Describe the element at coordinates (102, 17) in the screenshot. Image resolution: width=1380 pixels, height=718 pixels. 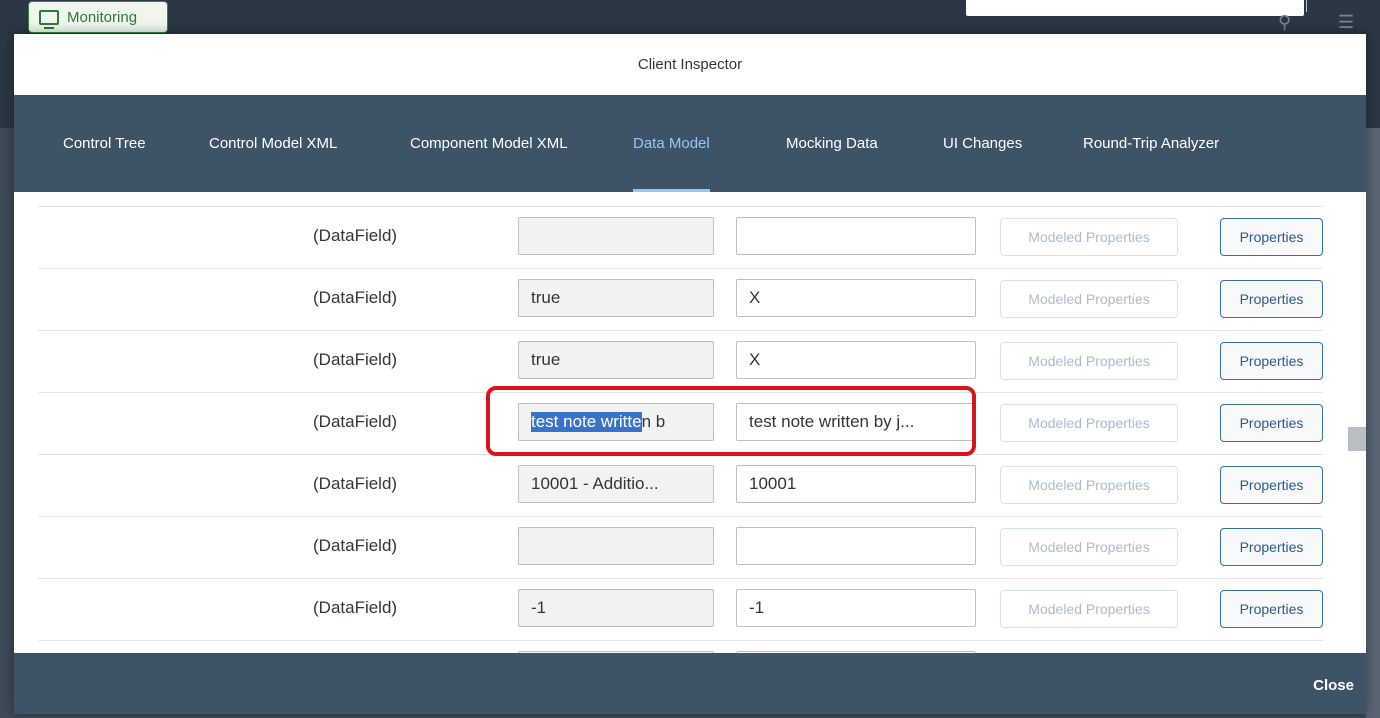
I see `monitoring-label: Monitoring` at that location.